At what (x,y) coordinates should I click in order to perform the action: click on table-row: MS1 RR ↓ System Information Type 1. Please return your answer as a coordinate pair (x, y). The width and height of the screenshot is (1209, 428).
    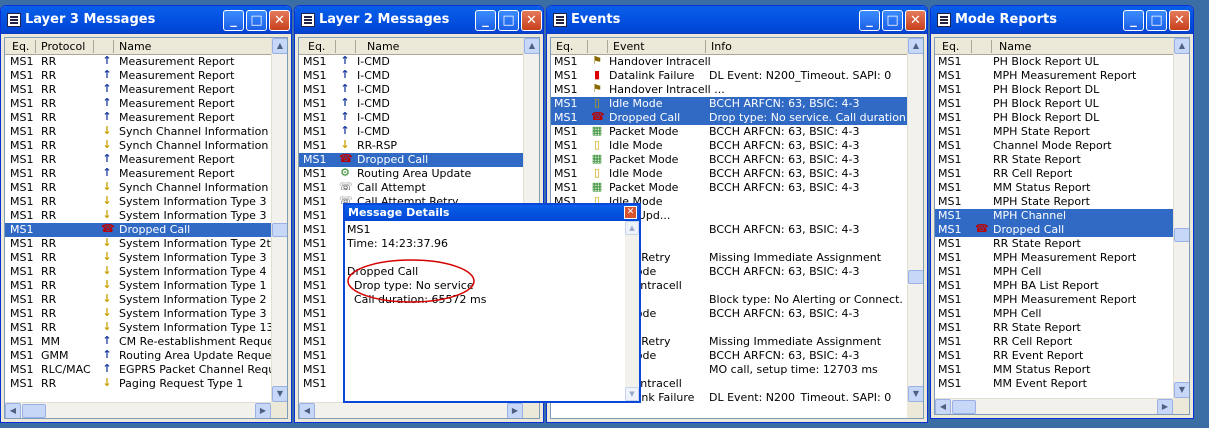
    Looking at the image, I should click on (138, 286).